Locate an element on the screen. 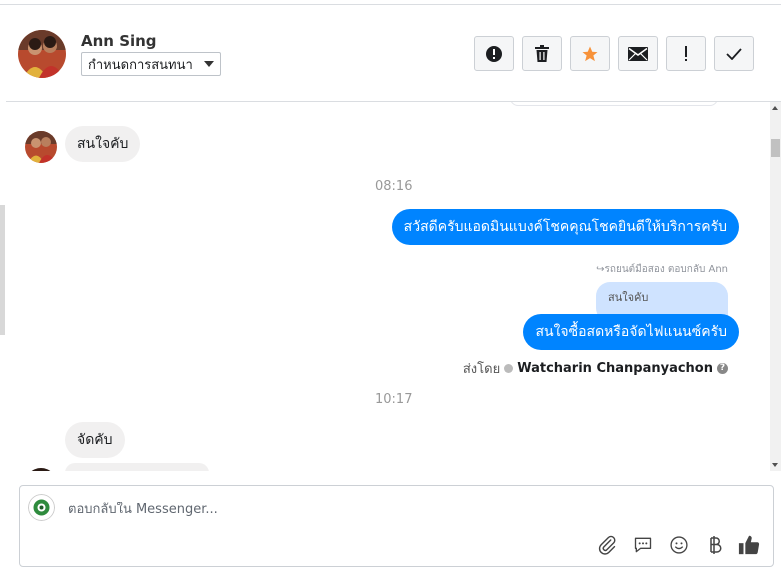 Image resolution: width=781 pixels, height=571 pixels. check-icon is located at coordinates (734, 53).